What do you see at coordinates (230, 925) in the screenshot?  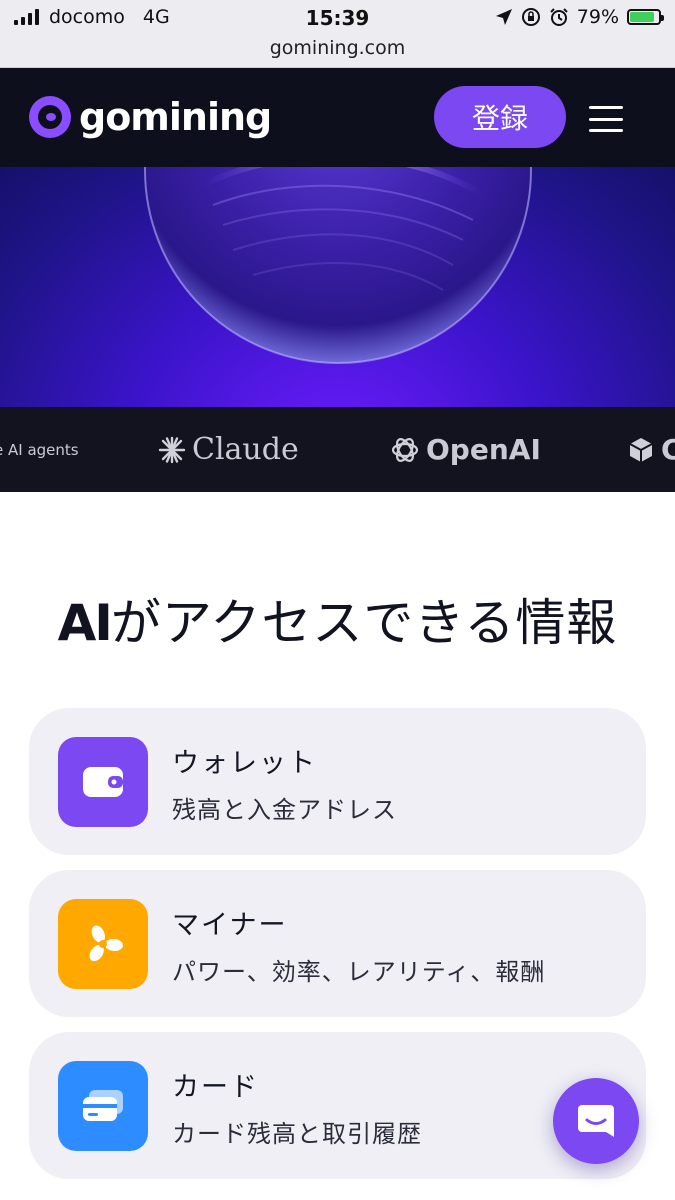 I see `card-title: マイナー` at bounding box center [230, 925].